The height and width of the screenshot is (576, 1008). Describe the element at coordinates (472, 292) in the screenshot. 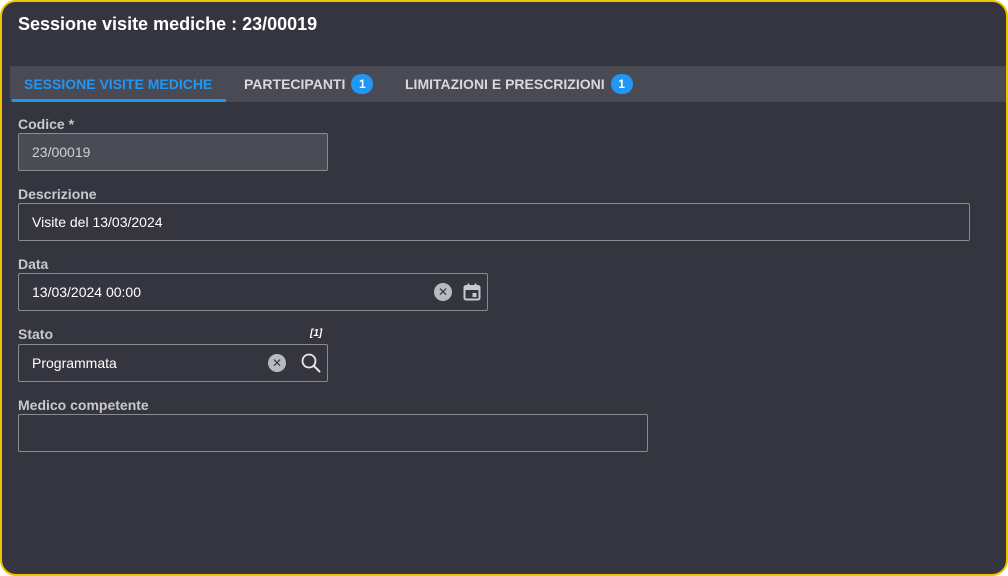

I see `calendar-icon` at that location.